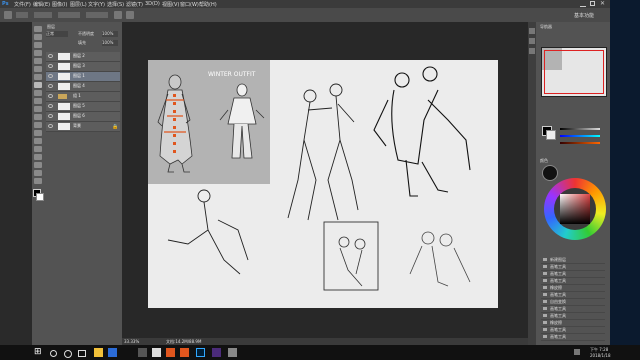  I want to click on color-tab: 颜色, so click(544, 161).